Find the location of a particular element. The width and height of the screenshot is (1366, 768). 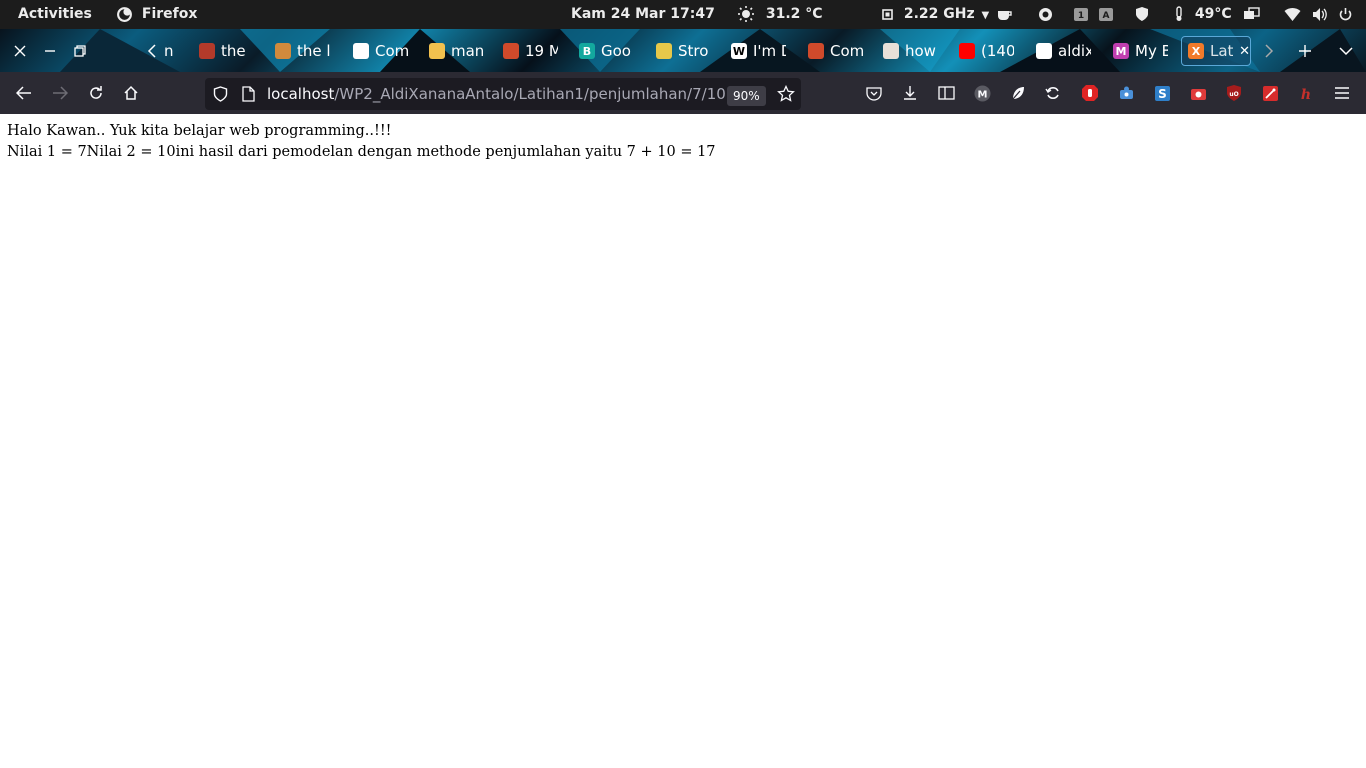

s-logo-icon: S is located at coordinates (1162, 93).